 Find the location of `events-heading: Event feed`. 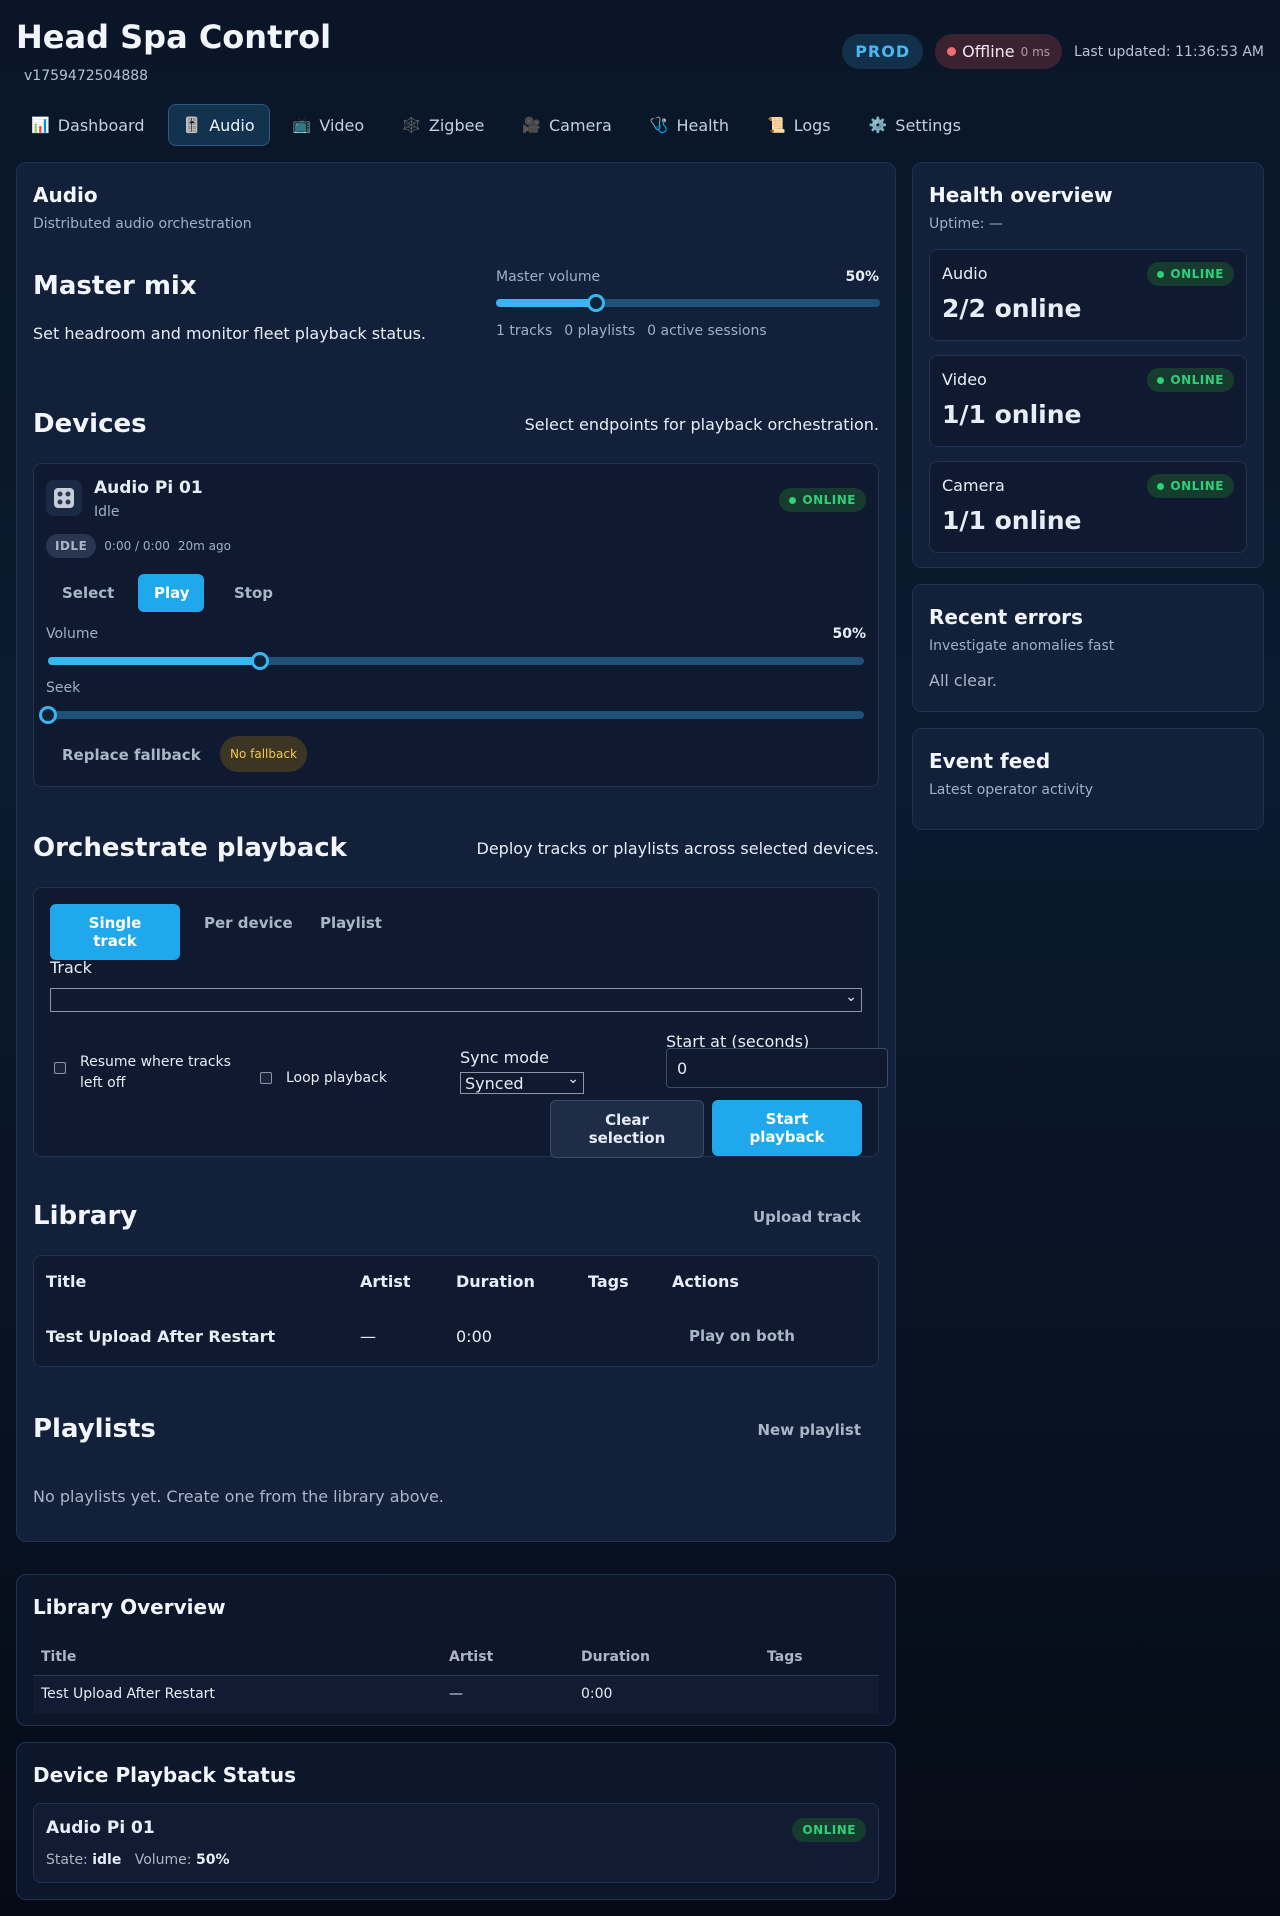

events-heading: Event feed is located at coordinates (990, 761).